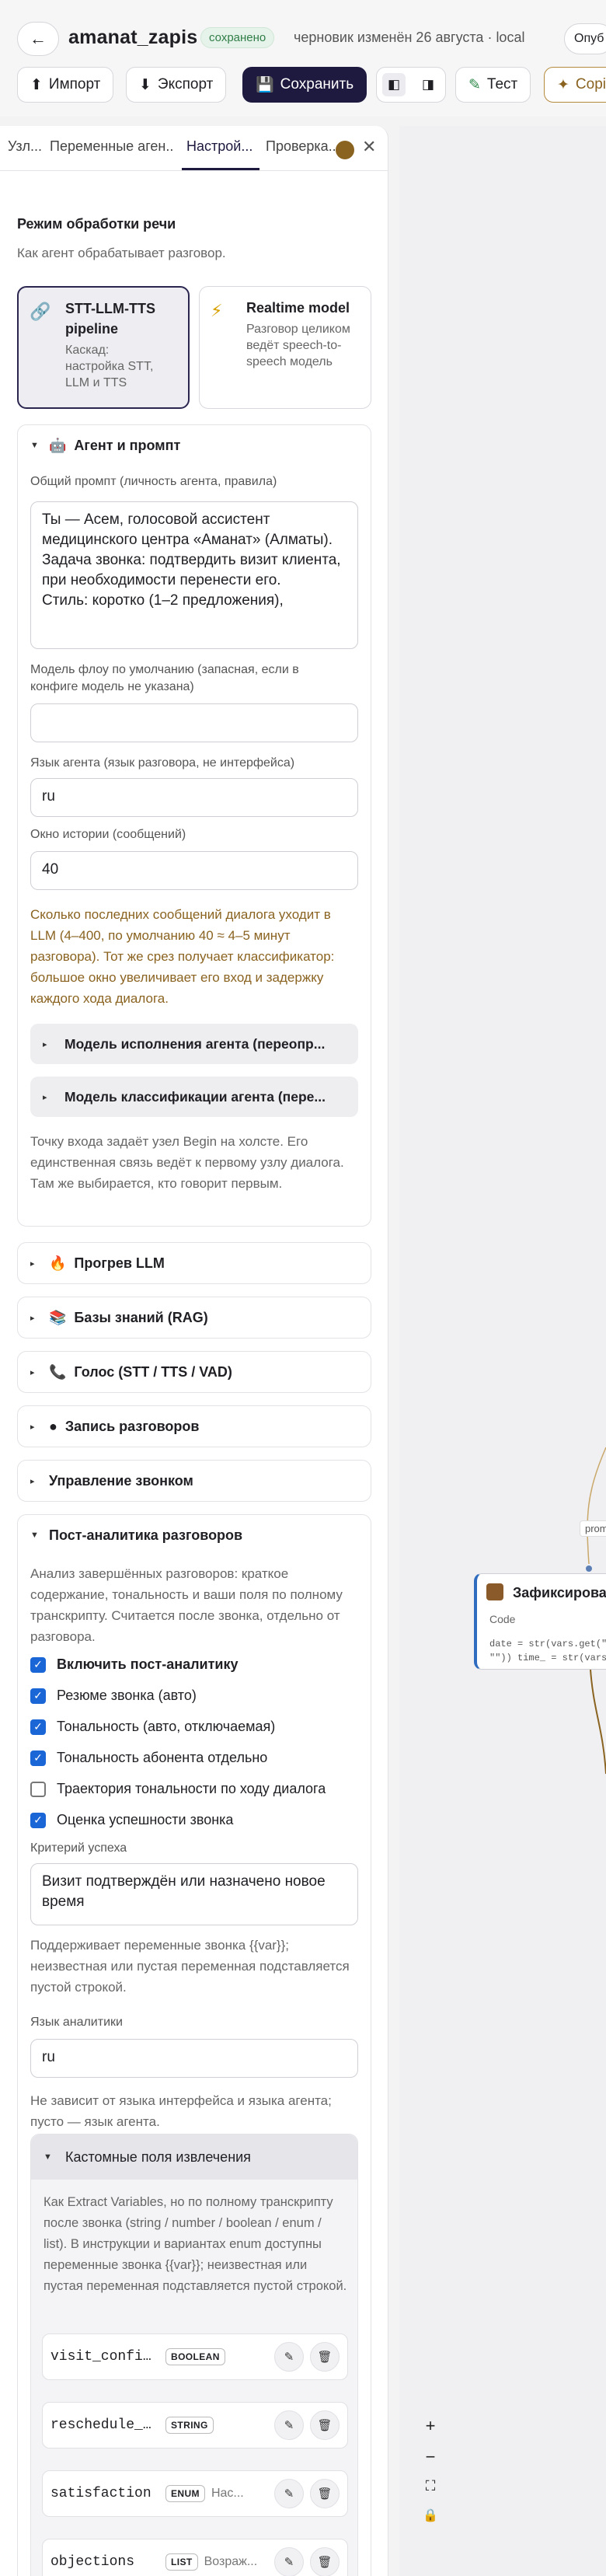  What do you see at coordinates (38, 1789) in the screenshot?
I see `checkbox-icon` at bounding box center [38, 1789].